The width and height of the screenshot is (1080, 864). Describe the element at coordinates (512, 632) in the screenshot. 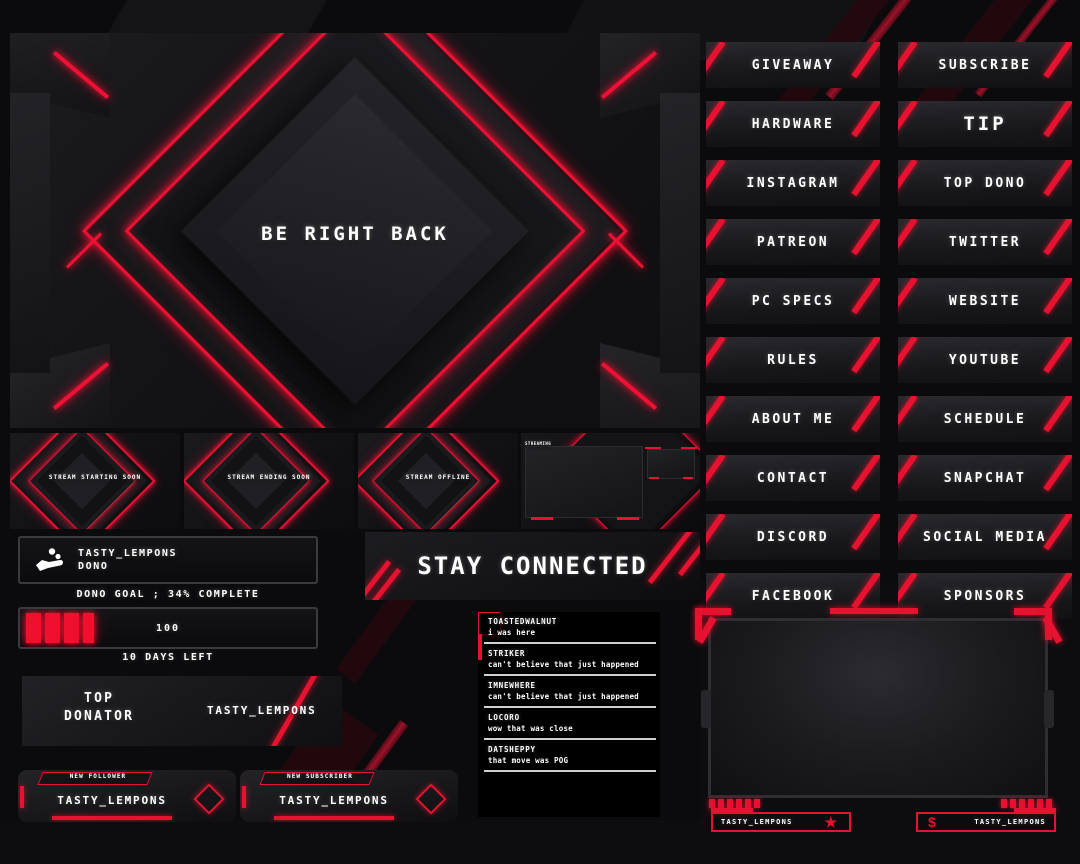

I see `chat-text: i was here` at that location.